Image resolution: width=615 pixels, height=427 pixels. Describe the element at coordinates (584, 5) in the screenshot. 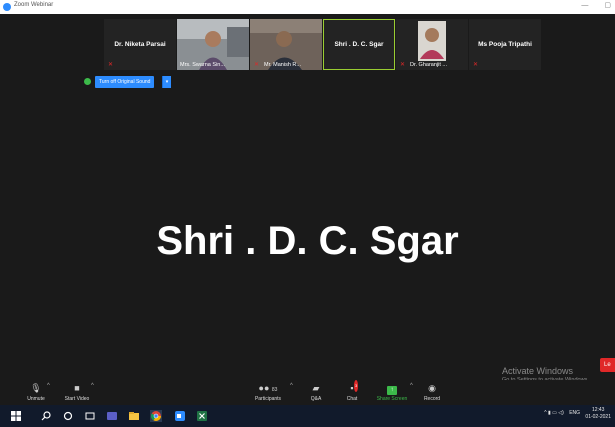

I see `minimize-icon: —` at that location.